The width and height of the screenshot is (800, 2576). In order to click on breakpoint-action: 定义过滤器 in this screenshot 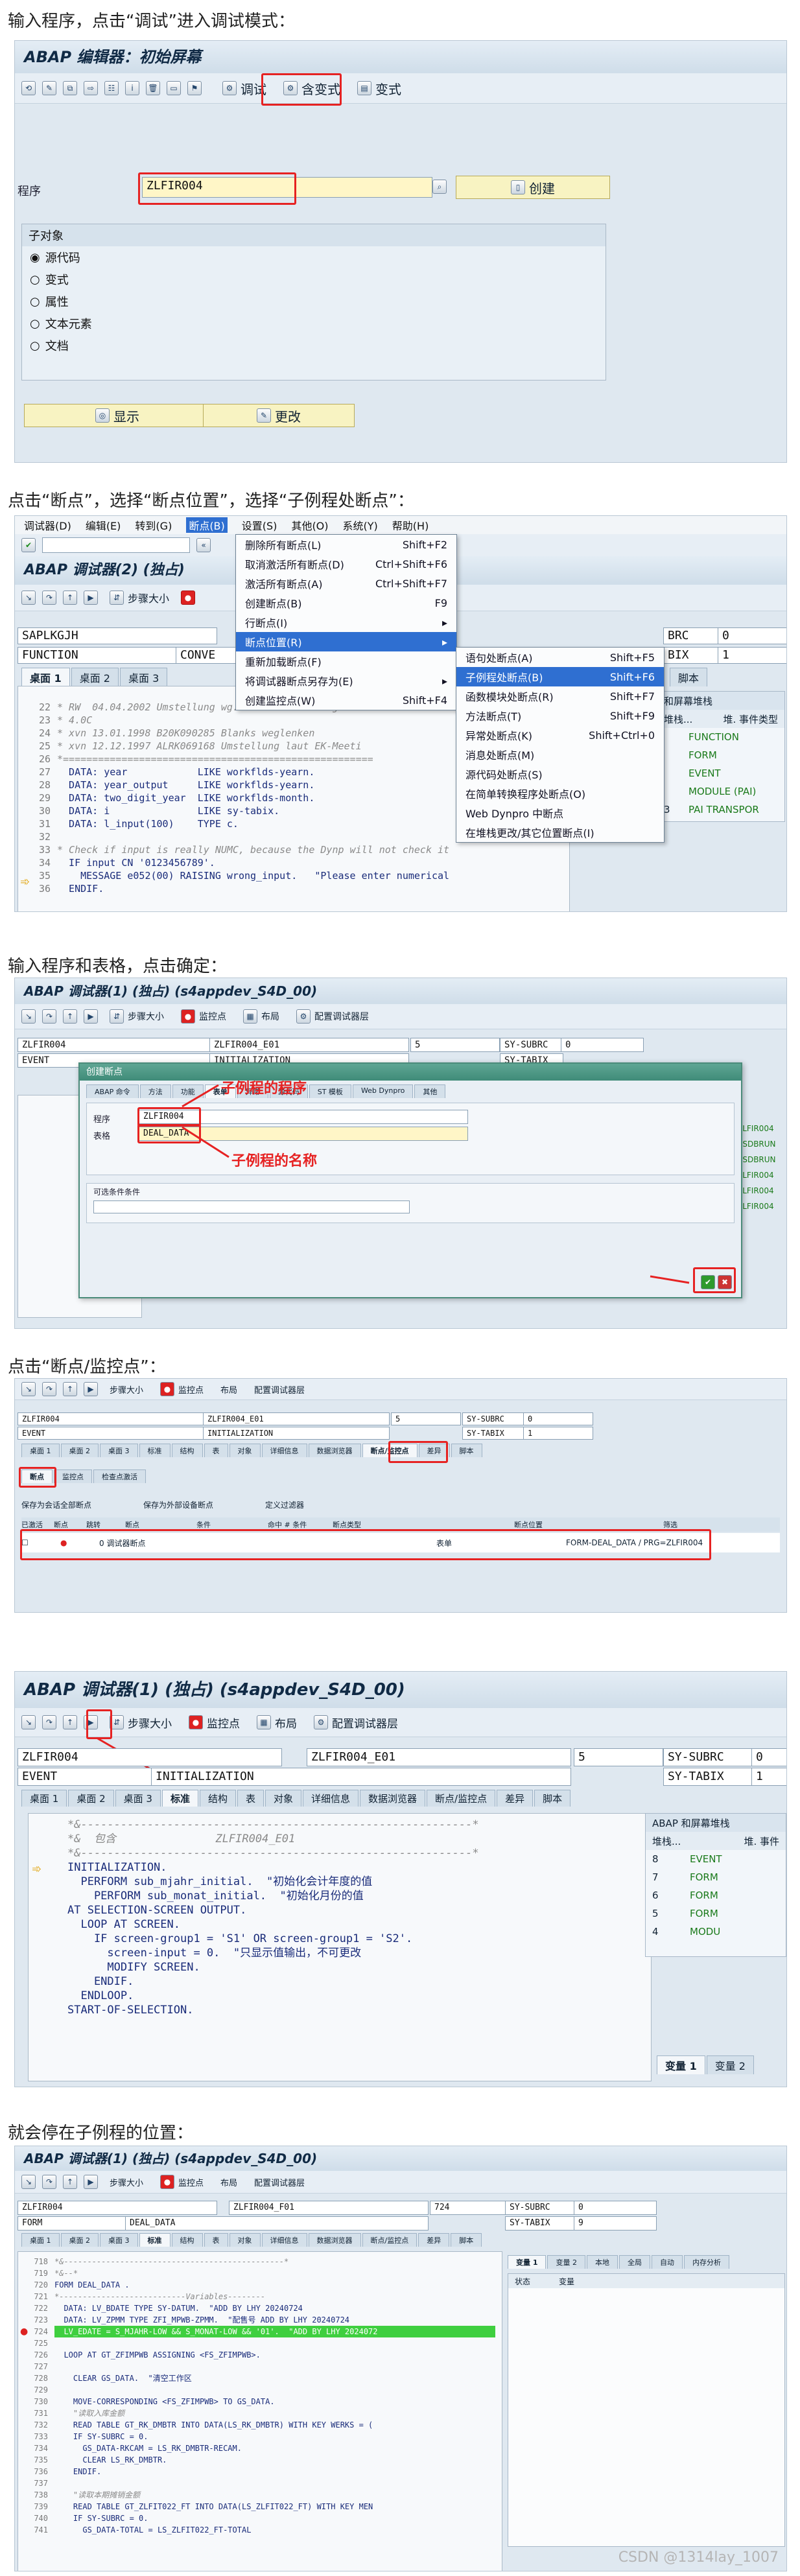, I will do `click(284, 1504)`.